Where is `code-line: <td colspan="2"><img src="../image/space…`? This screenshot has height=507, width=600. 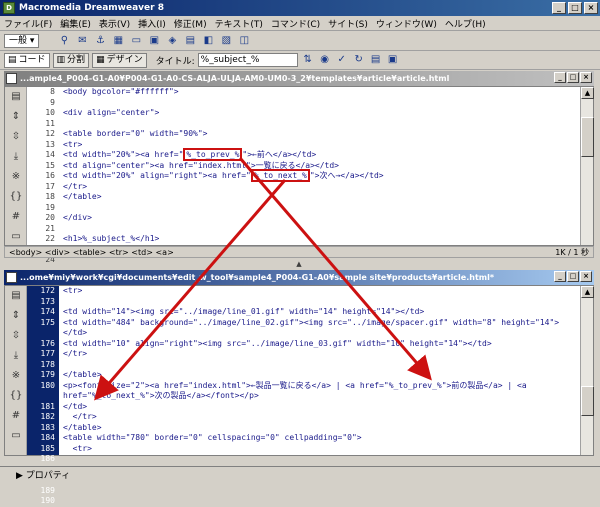 code-line: <td colspan="2"><img src="../image/space… is located at coordinates (321, 454).